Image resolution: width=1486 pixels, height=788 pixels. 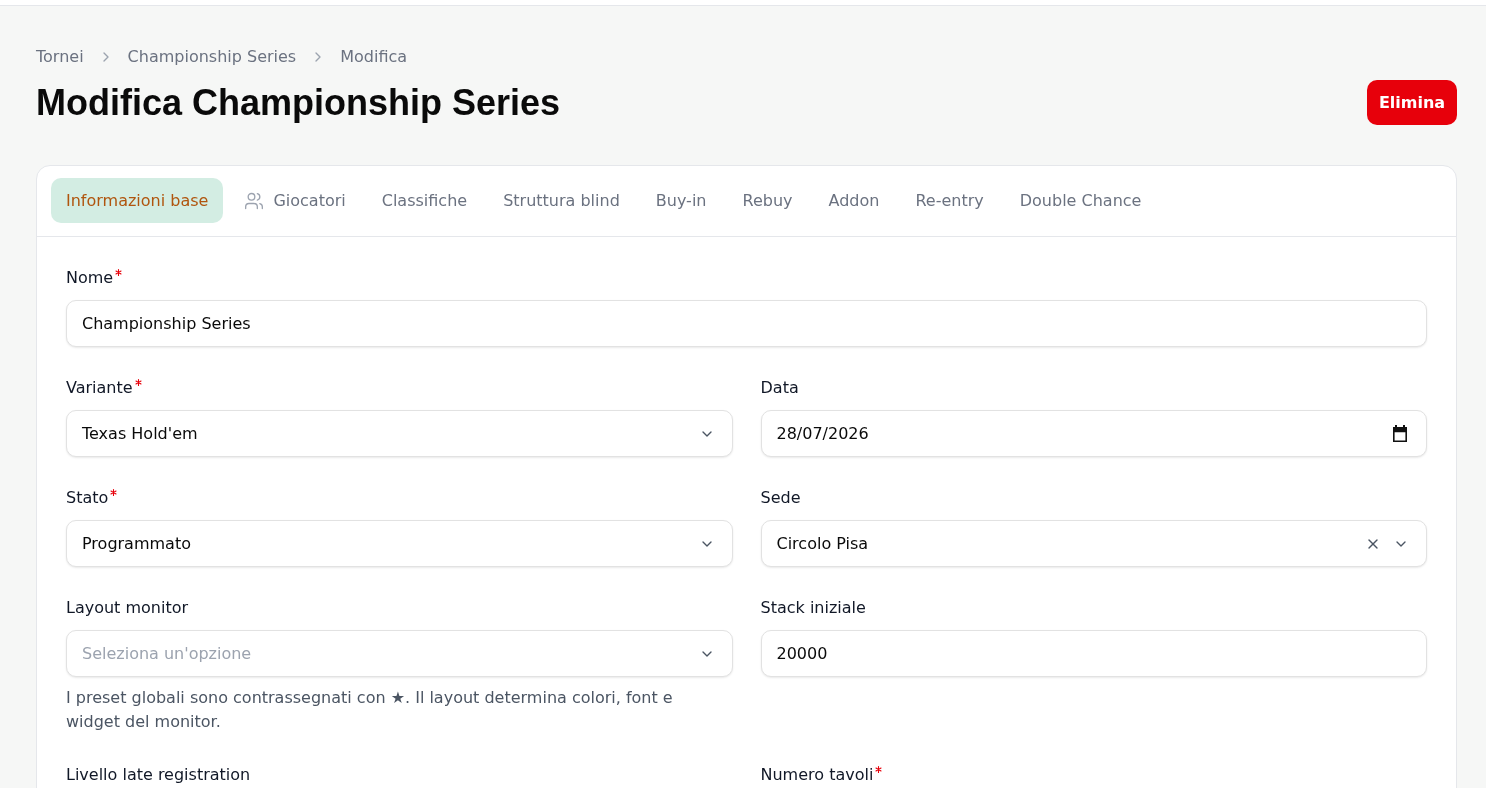 What do you see at coordinates (212, 57) in the screenshot?
I see `breadcrumb-link: Championship Series` at bounding box center [212, 57].